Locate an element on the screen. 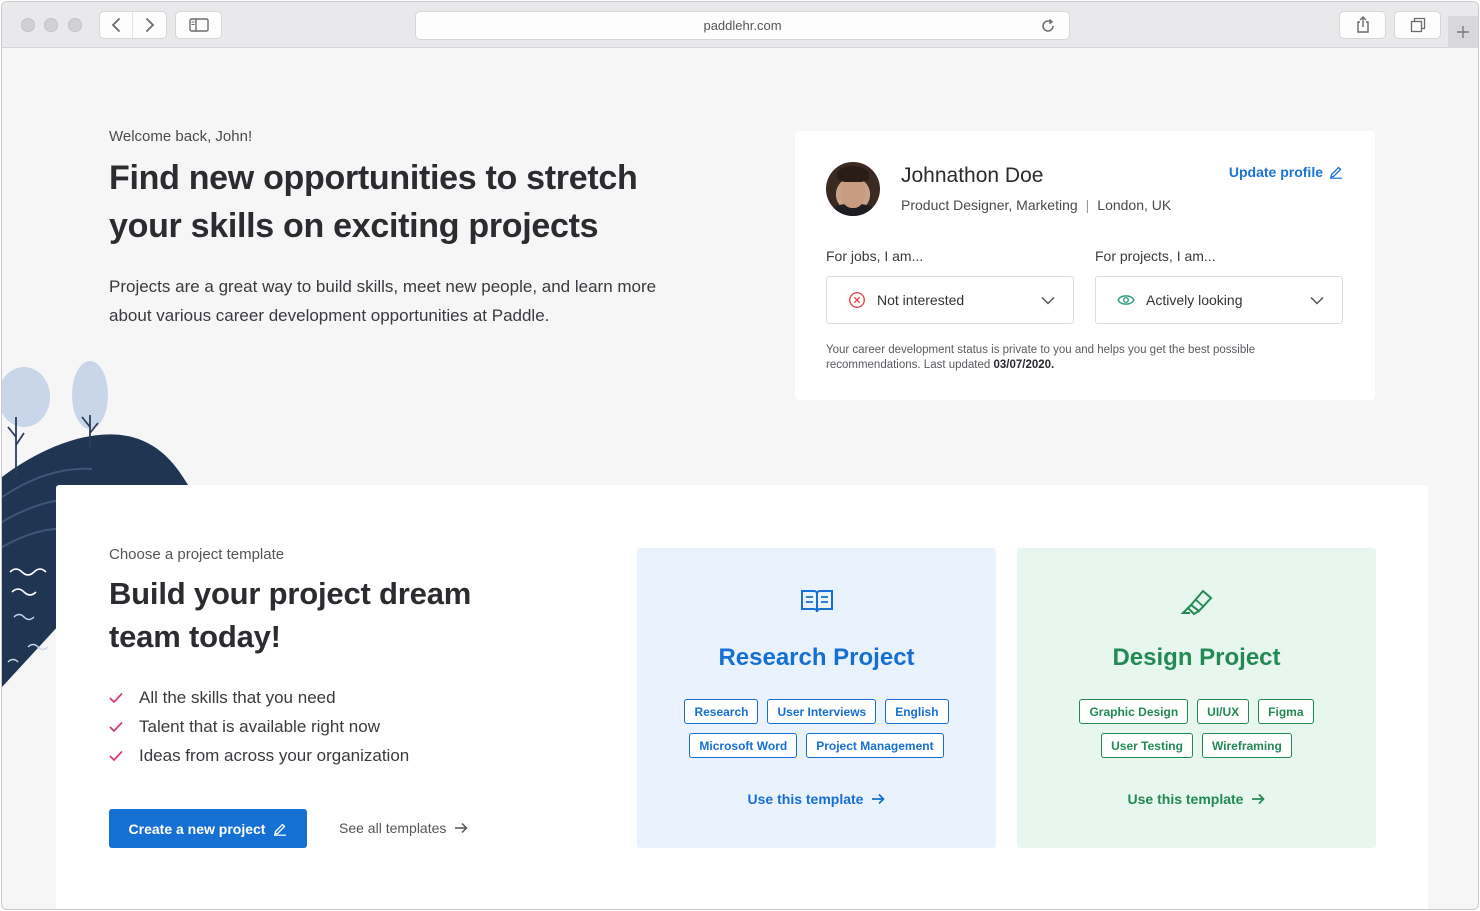 Image resolution: width=1480 pixels, height=911 pixels. update-profile-link: Update profile is located at coordinates (1286, 172).